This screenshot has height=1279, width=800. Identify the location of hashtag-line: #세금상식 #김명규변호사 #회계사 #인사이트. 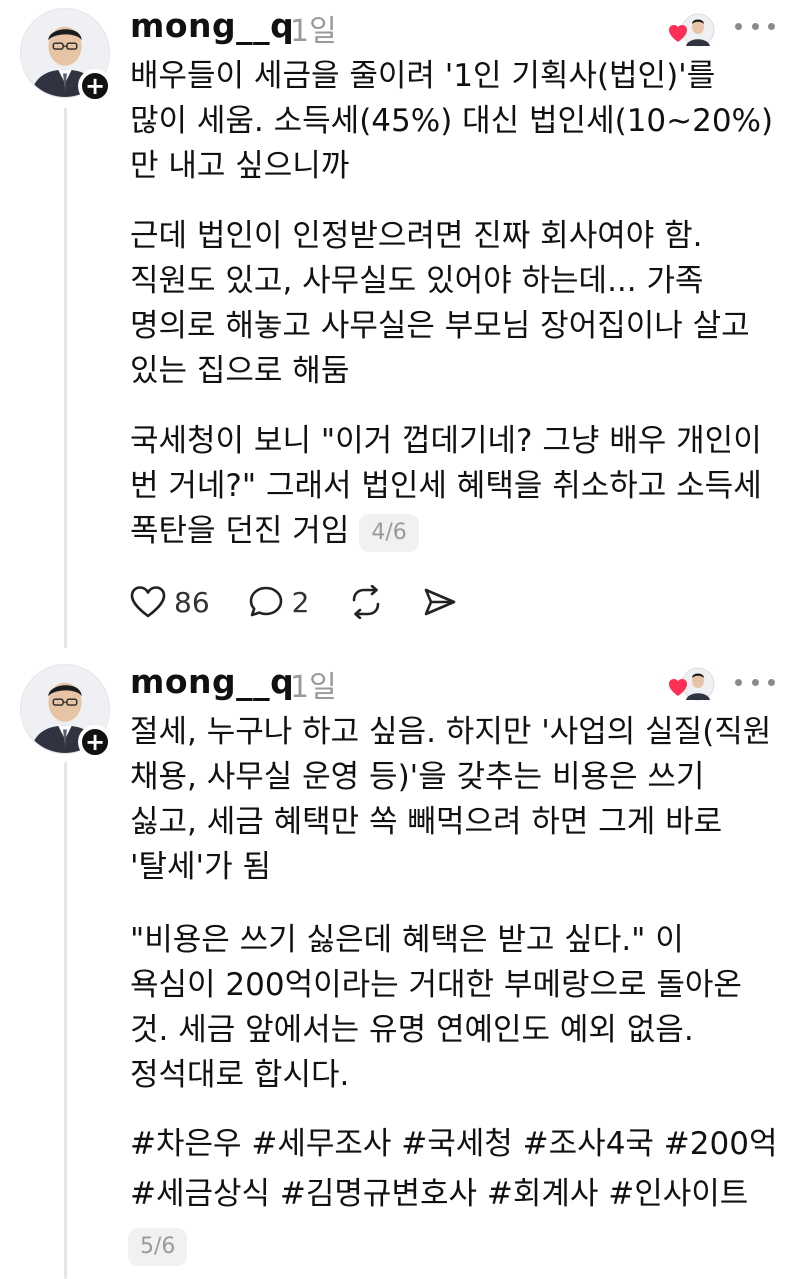
(439, 1194).